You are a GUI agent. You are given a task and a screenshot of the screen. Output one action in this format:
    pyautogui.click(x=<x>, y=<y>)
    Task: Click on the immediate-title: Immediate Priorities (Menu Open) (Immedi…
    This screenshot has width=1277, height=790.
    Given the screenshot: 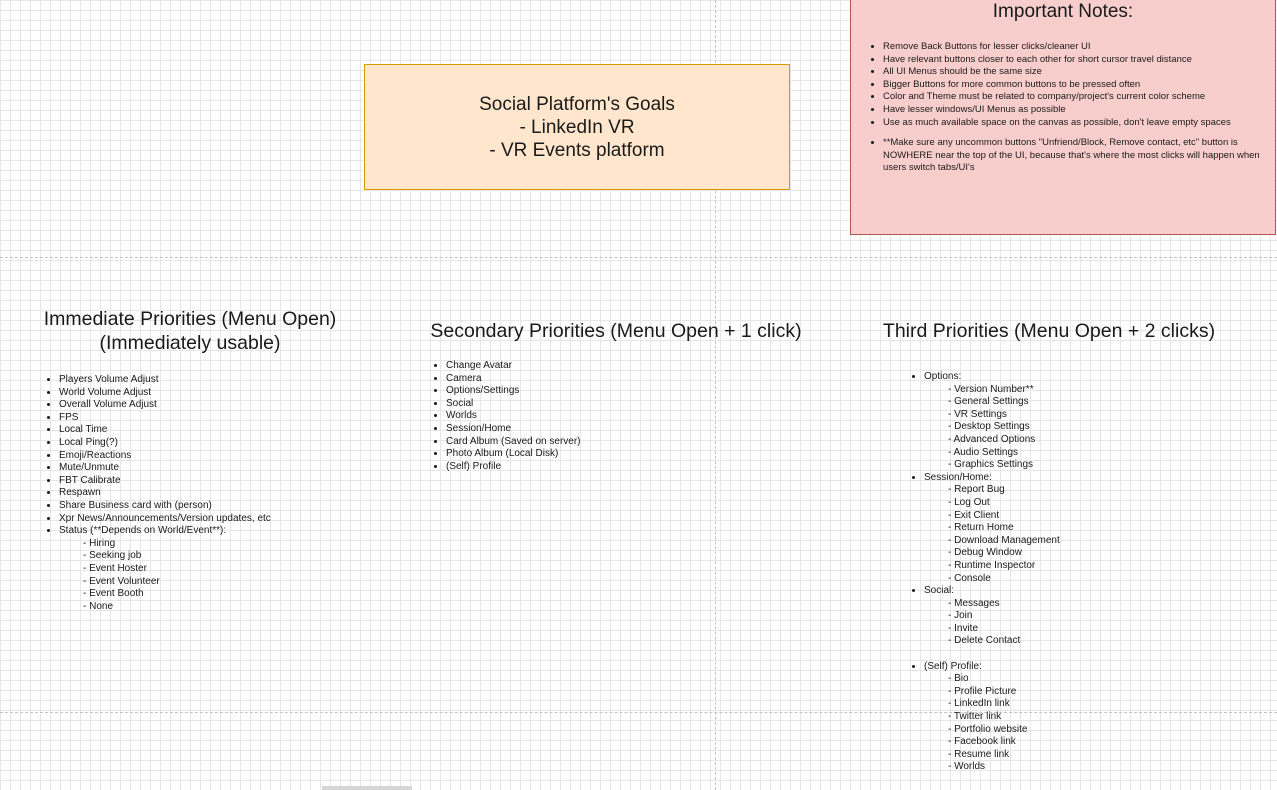 What is the action you would take?
    pyautogui.click(x=190, y=331)
    